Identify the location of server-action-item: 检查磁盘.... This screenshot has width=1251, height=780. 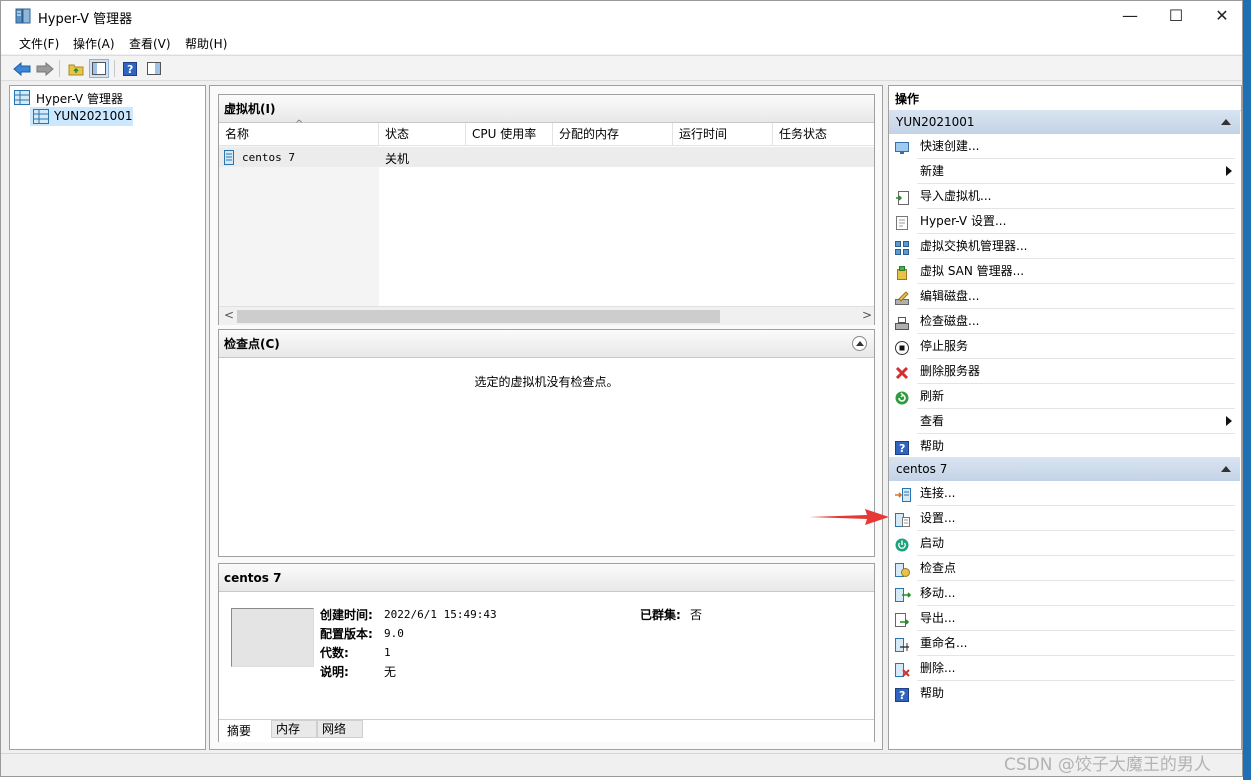
(1064, 321).